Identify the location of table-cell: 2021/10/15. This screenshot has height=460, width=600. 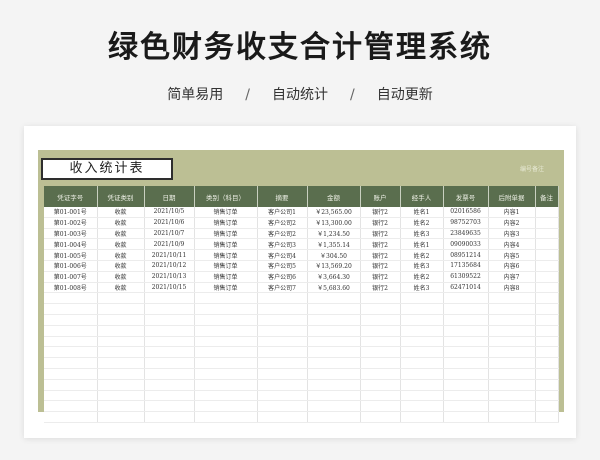
(169, 288).